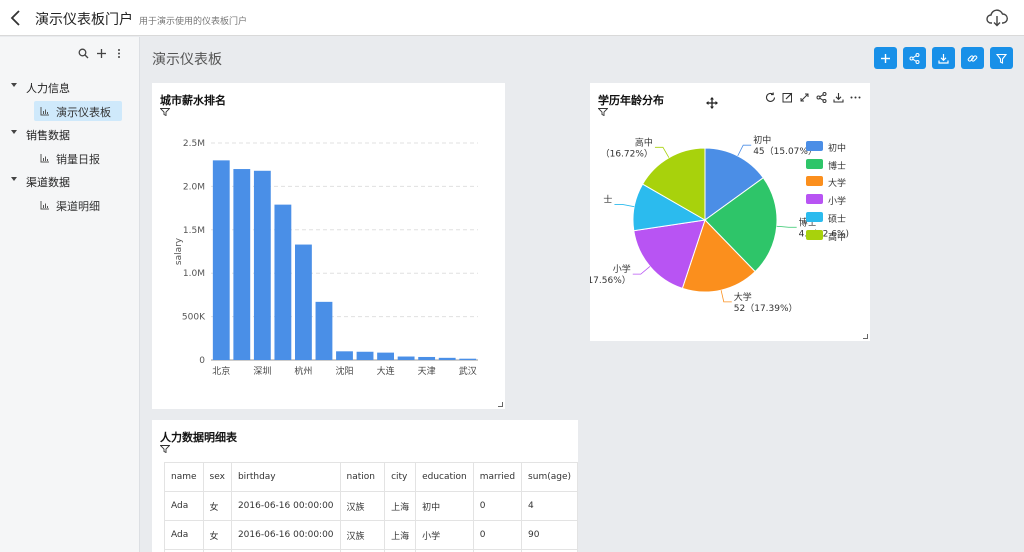  Describe the element at coordinates (217, 477) in the screenshot. I see `column-header: sex` at that location.